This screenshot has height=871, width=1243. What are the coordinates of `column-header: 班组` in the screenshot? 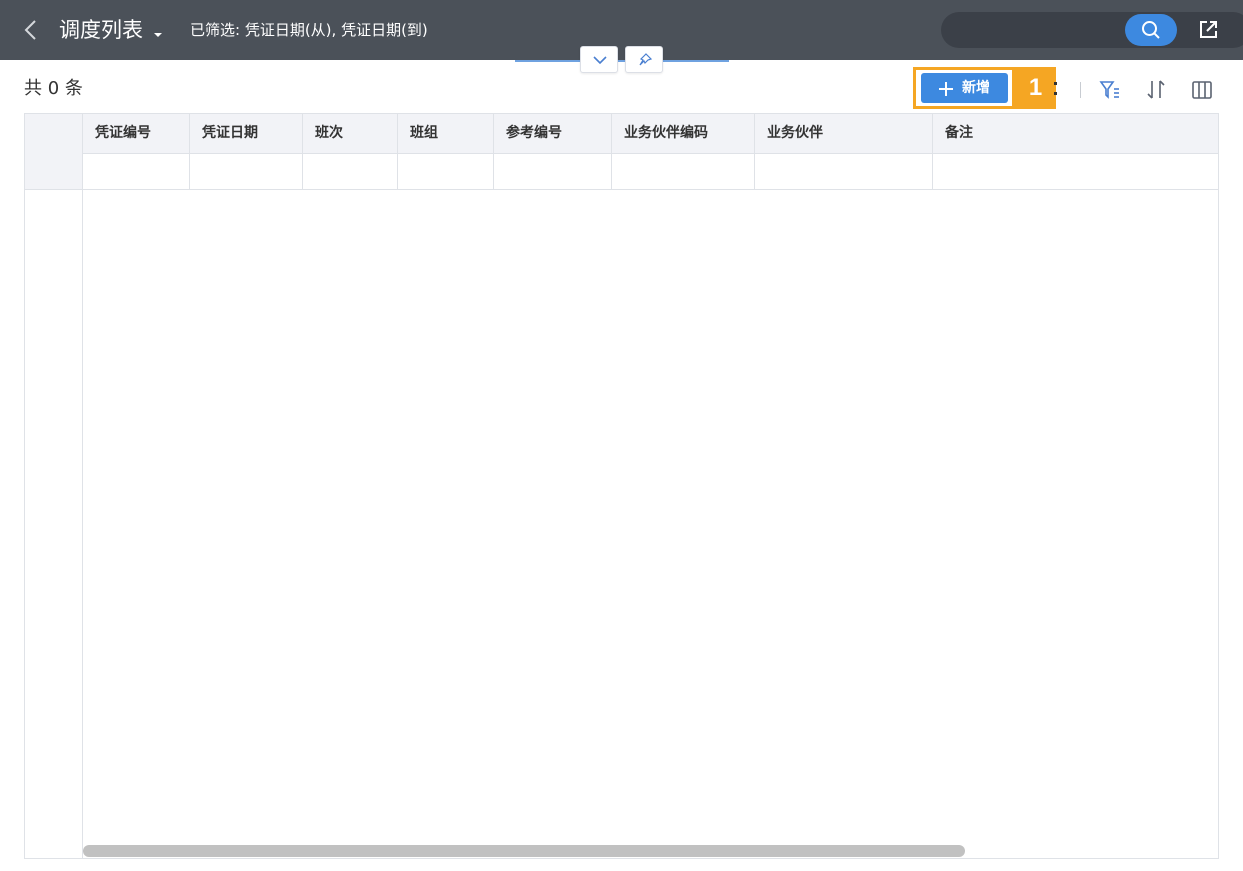 It's located at (446, 134).